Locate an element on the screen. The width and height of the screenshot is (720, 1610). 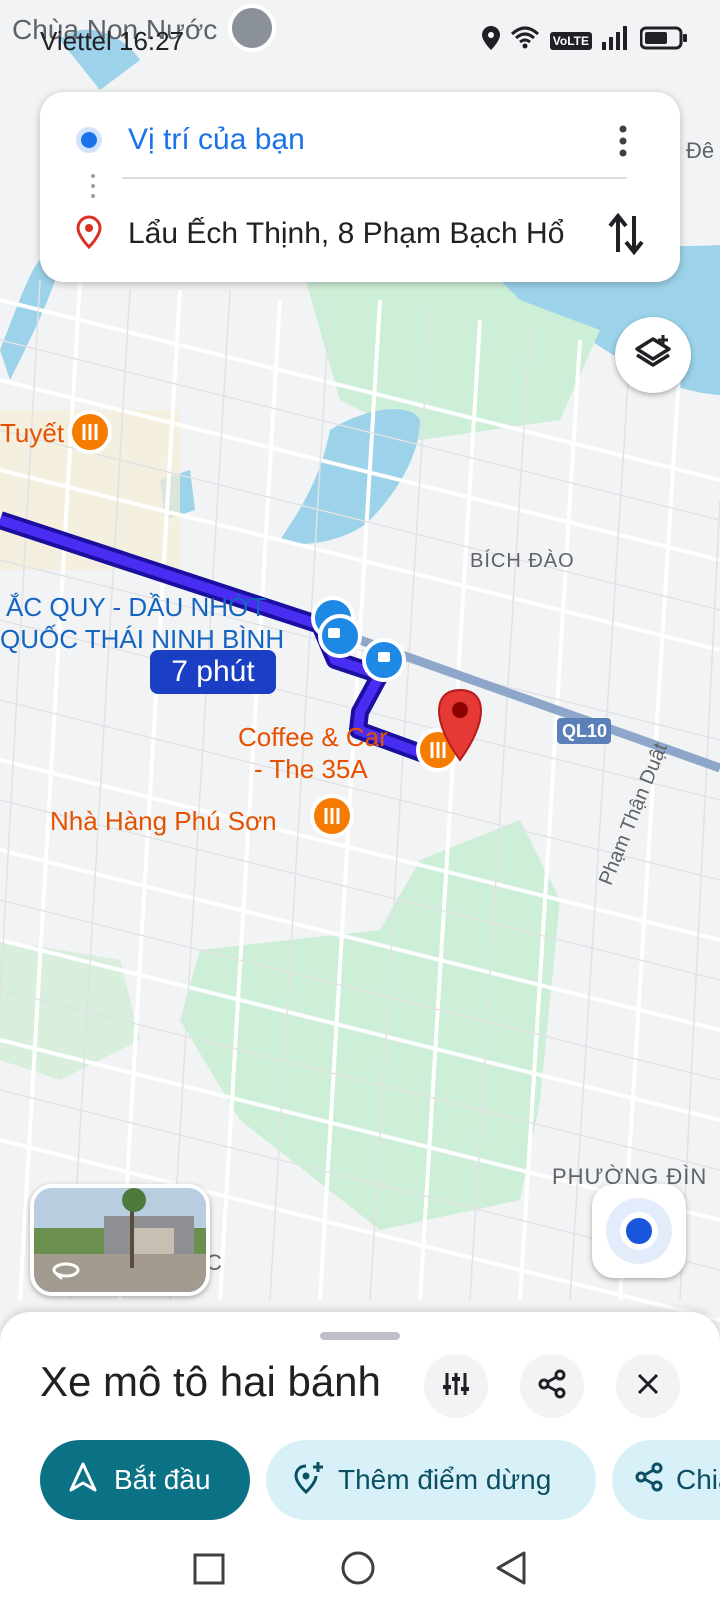
origin-dot-icon is located at coordinates (89, 140).